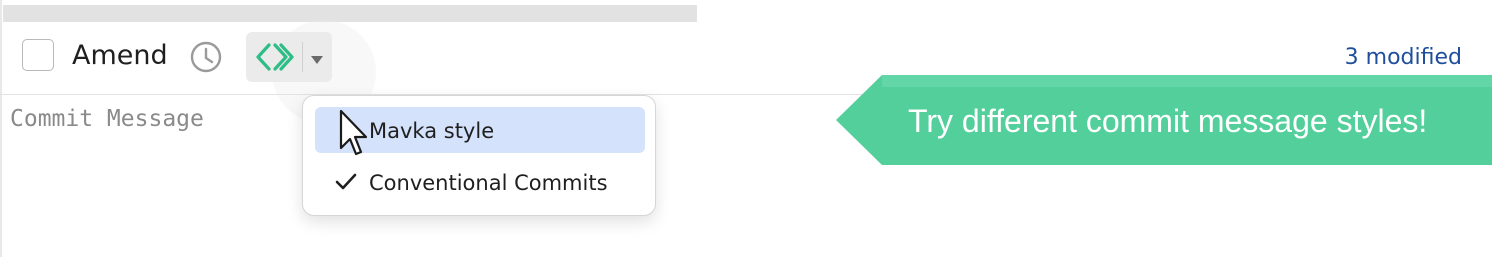 The image size is (1492, 257). What do you see at coordinates (317, 57) in the screenshot?
I see `caret-down-icon` at bounding box center [317, 57].